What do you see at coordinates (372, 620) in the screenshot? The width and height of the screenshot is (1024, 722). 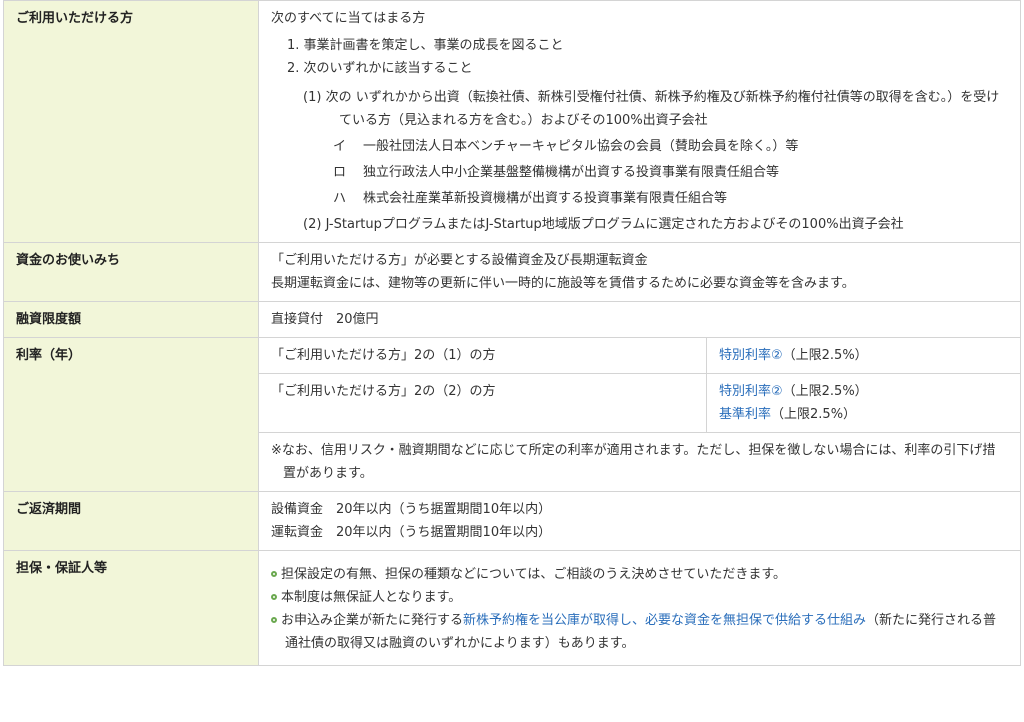 I see `collateral-text-3-pre: お申込み企業が新たに発行する` at bounding box center [372, 620].